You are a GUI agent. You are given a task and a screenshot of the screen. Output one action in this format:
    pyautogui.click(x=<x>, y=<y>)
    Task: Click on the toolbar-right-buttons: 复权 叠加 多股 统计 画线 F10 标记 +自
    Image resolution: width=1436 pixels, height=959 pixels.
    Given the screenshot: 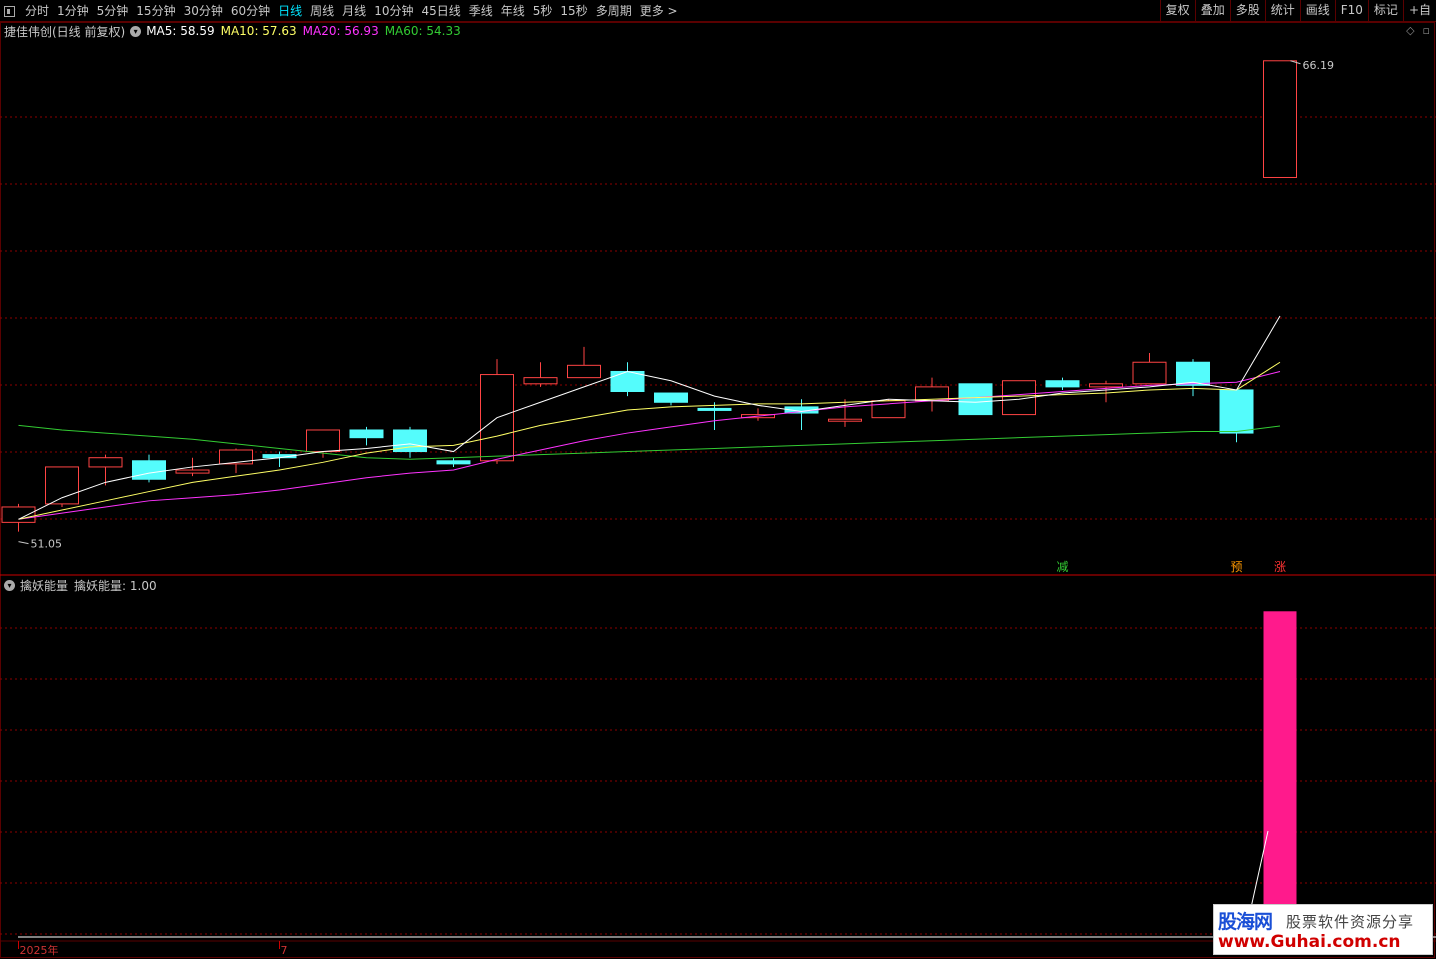 What is the action you would take?
    pyautogui.click(x=1297, y=11)
    